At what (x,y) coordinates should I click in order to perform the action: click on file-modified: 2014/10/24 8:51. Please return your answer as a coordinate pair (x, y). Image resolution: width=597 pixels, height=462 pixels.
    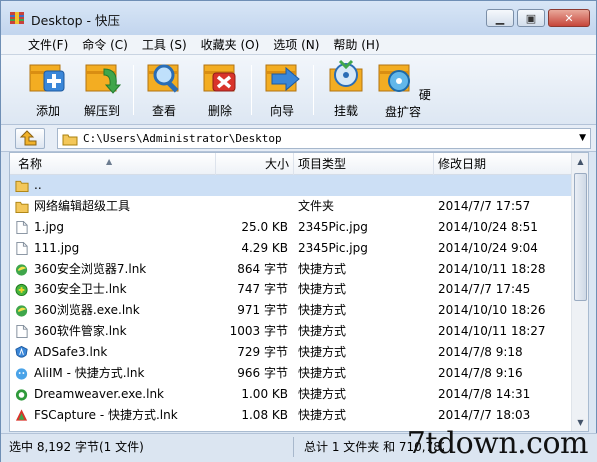
    Looking at the image, I should click on (488, 226).